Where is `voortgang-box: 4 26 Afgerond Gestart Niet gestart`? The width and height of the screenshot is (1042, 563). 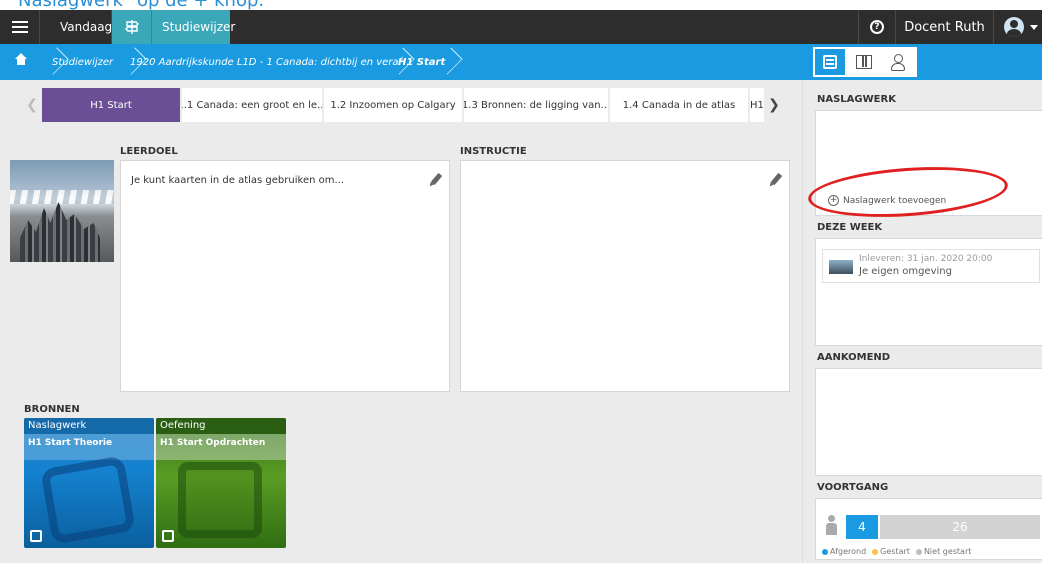
voortgang-box: 4 26 Afgerond Gestart Niet gestart is located at coordinates (928, 529).